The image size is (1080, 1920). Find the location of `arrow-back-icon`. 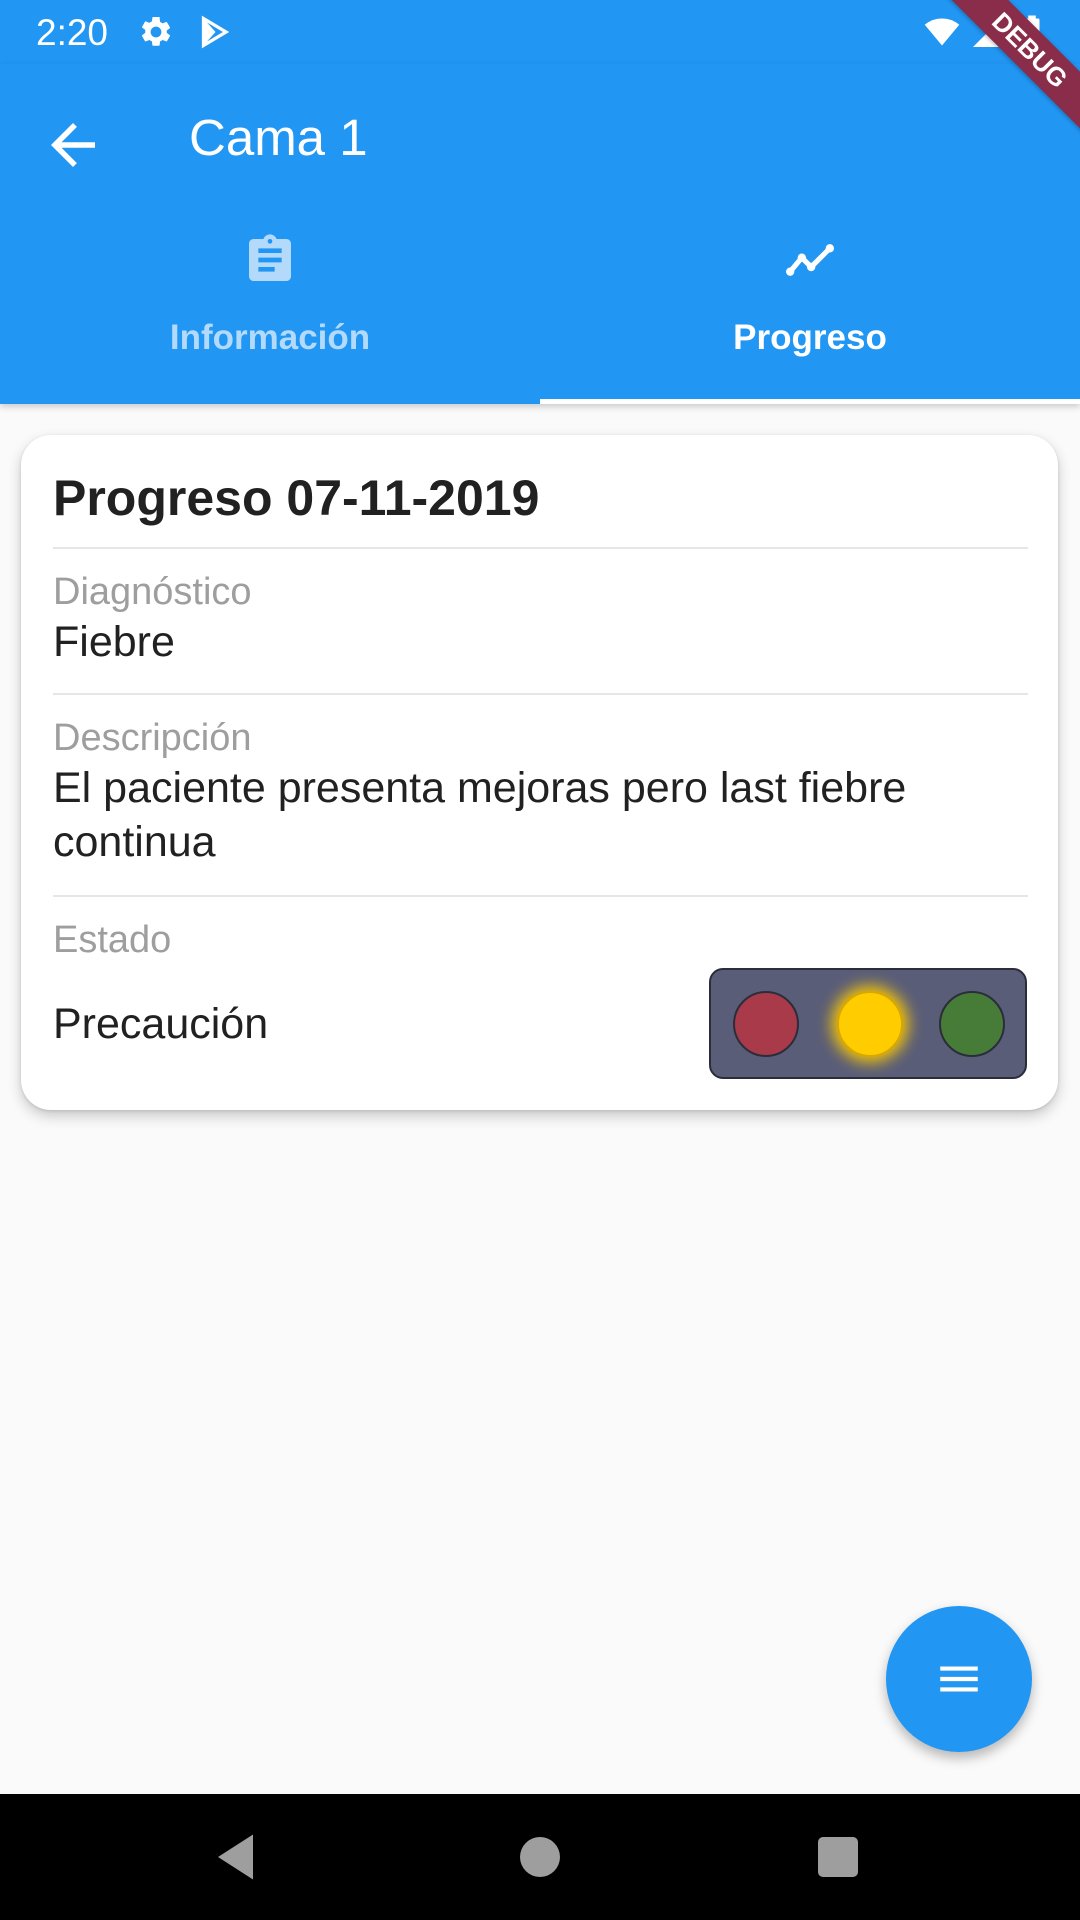

arrow-back-icon is located at coordinates (73, 145).